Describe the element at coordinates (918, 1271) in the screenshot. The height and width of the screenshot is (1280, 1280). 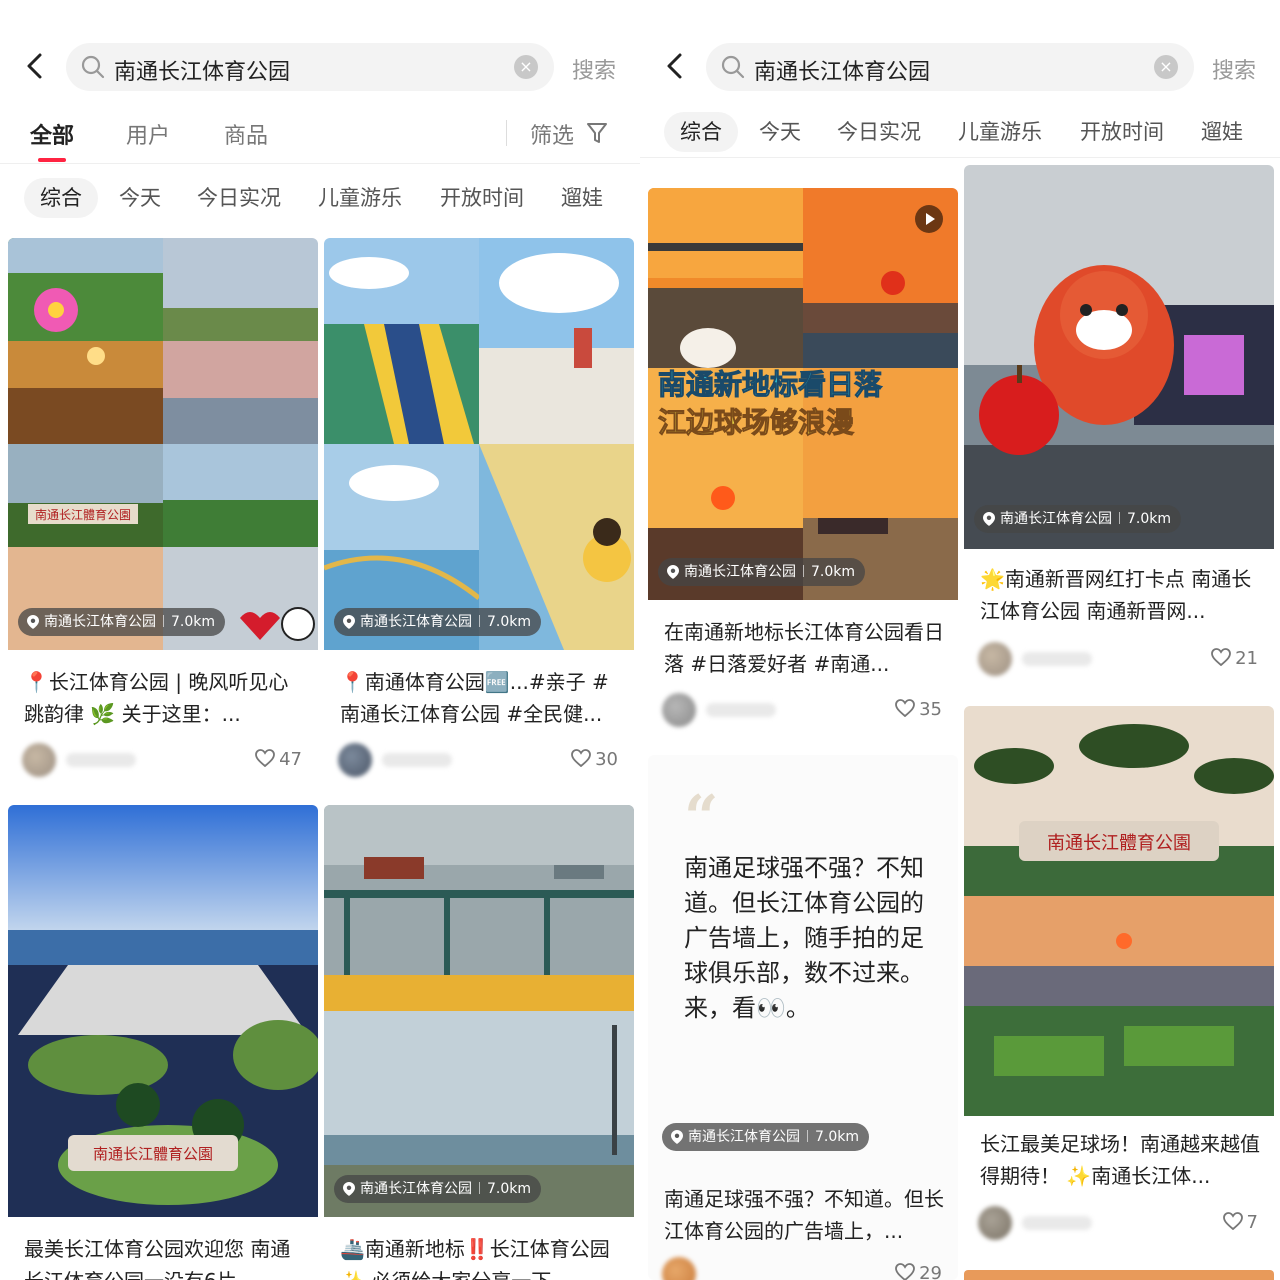
I see `like-count: 29` at that location.